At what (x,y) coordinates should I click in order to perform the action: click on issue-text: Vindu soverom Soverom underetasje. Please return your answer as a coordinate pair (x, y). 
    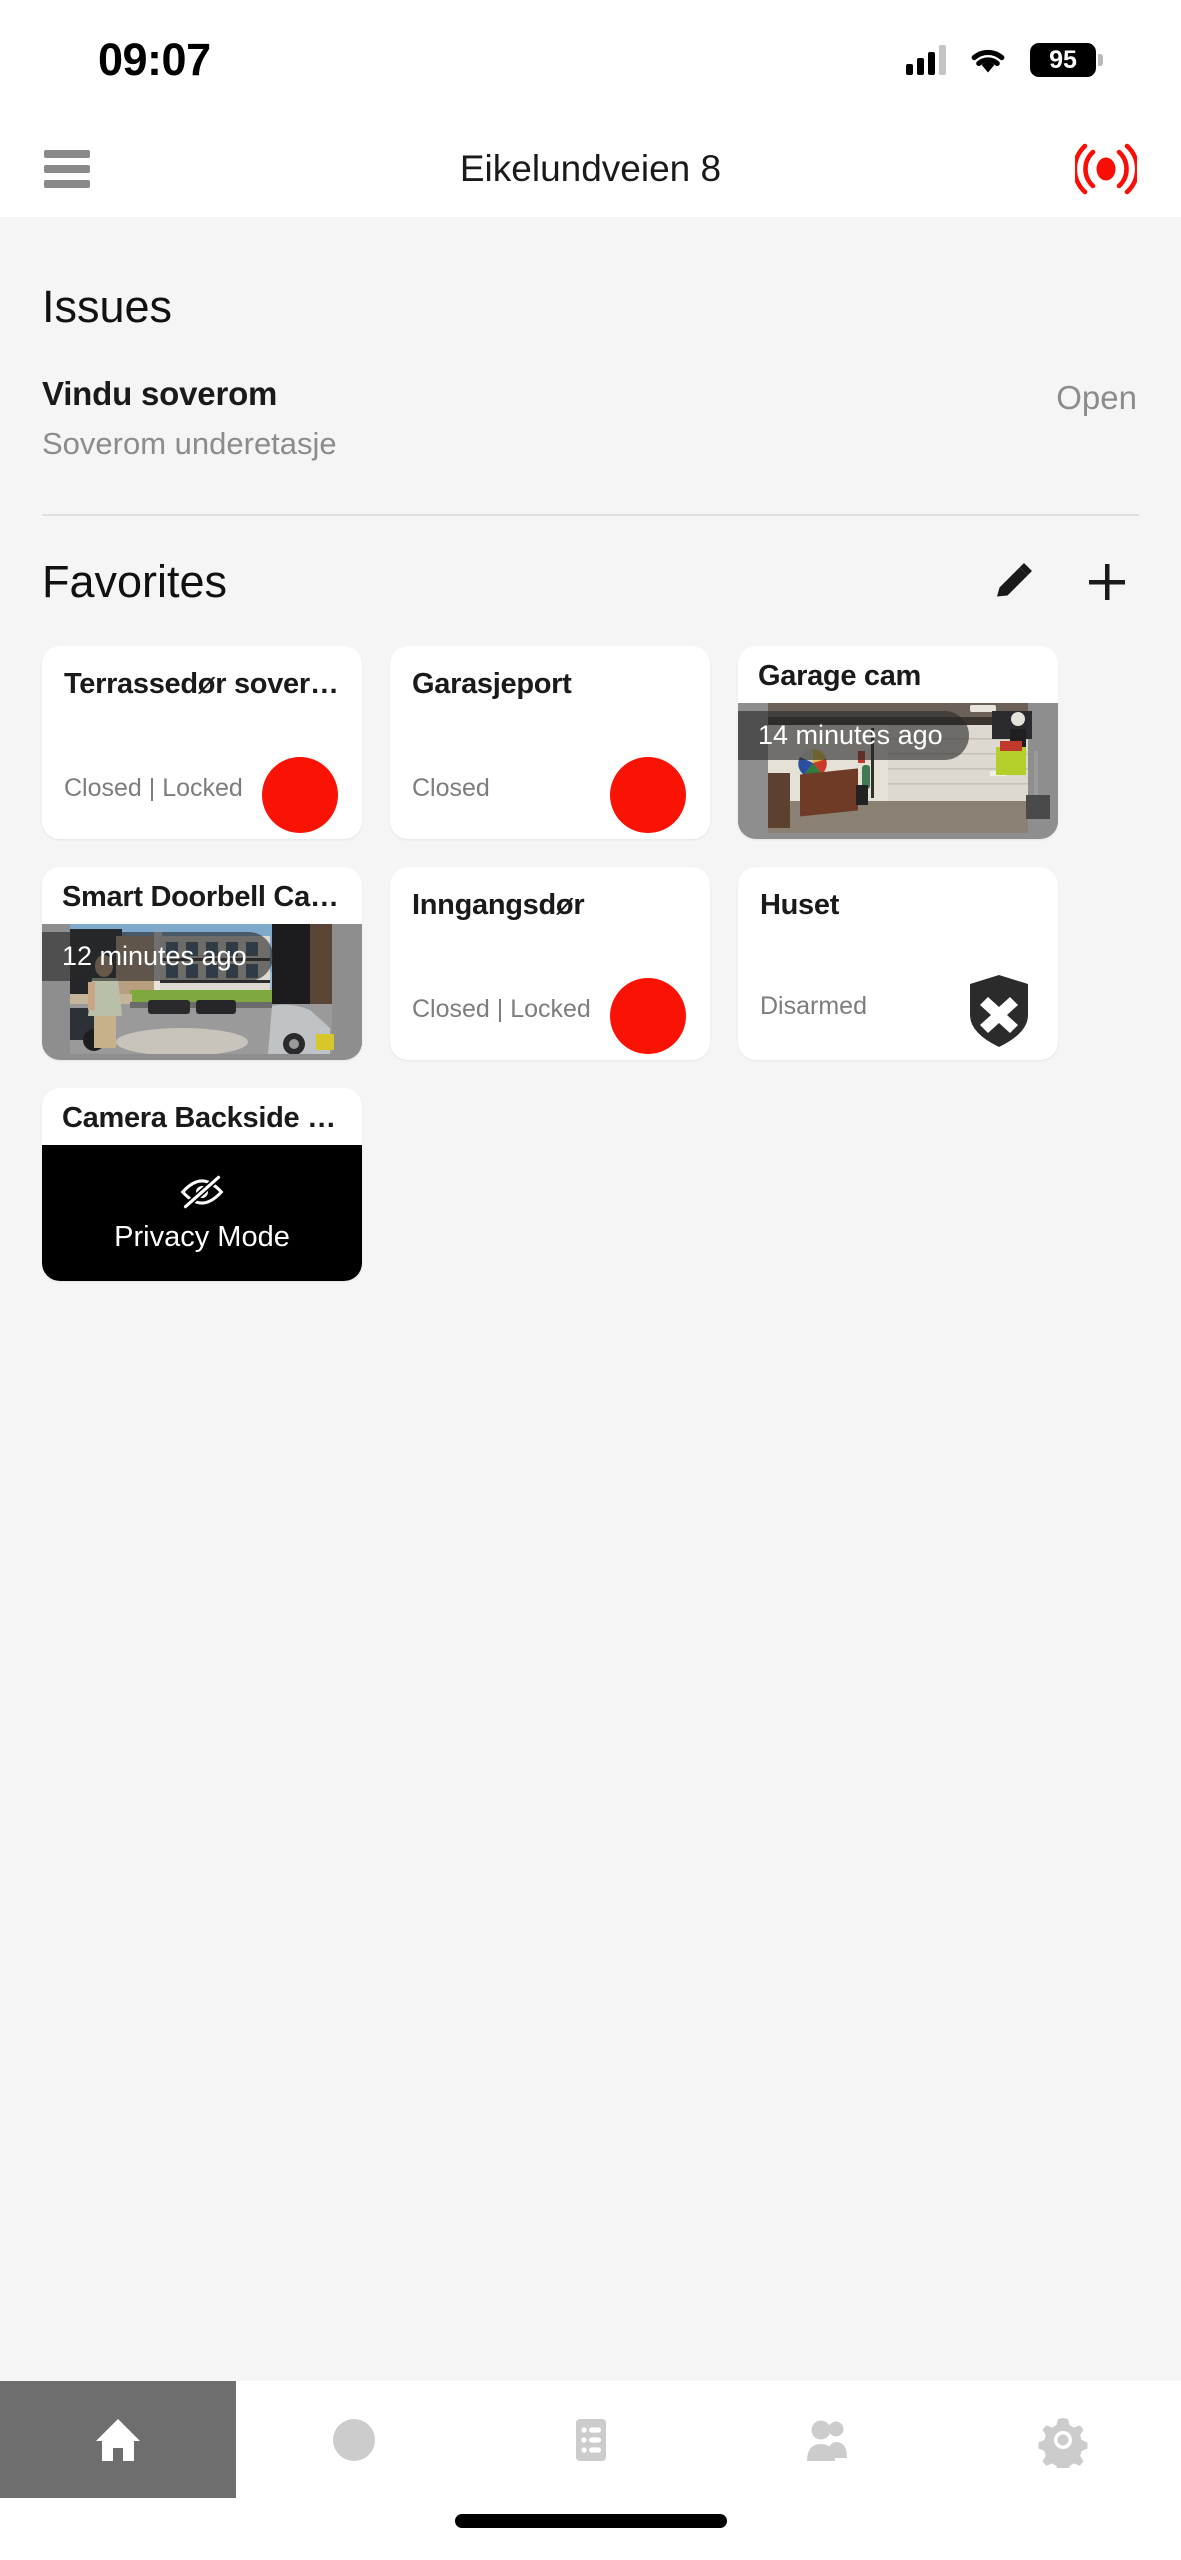
    Looking at the image, I should click on (549, 418).